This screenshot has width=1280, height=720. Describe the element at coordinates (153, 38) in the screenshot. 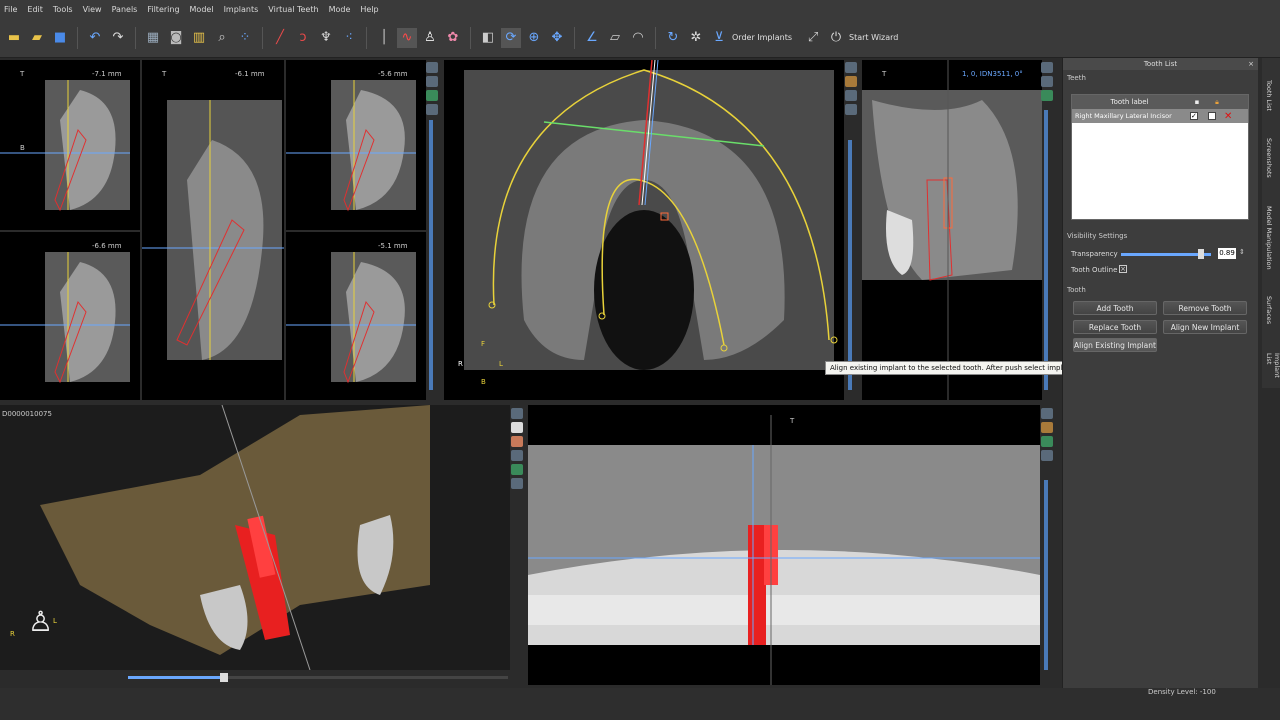

I see `layout-icon: ▦` at that location.